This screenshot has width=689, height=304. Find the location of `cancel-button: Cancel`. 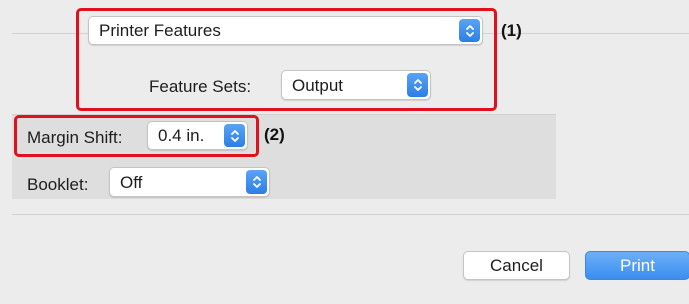

cancel-button: Cancel is located at coordinates (516, 265).